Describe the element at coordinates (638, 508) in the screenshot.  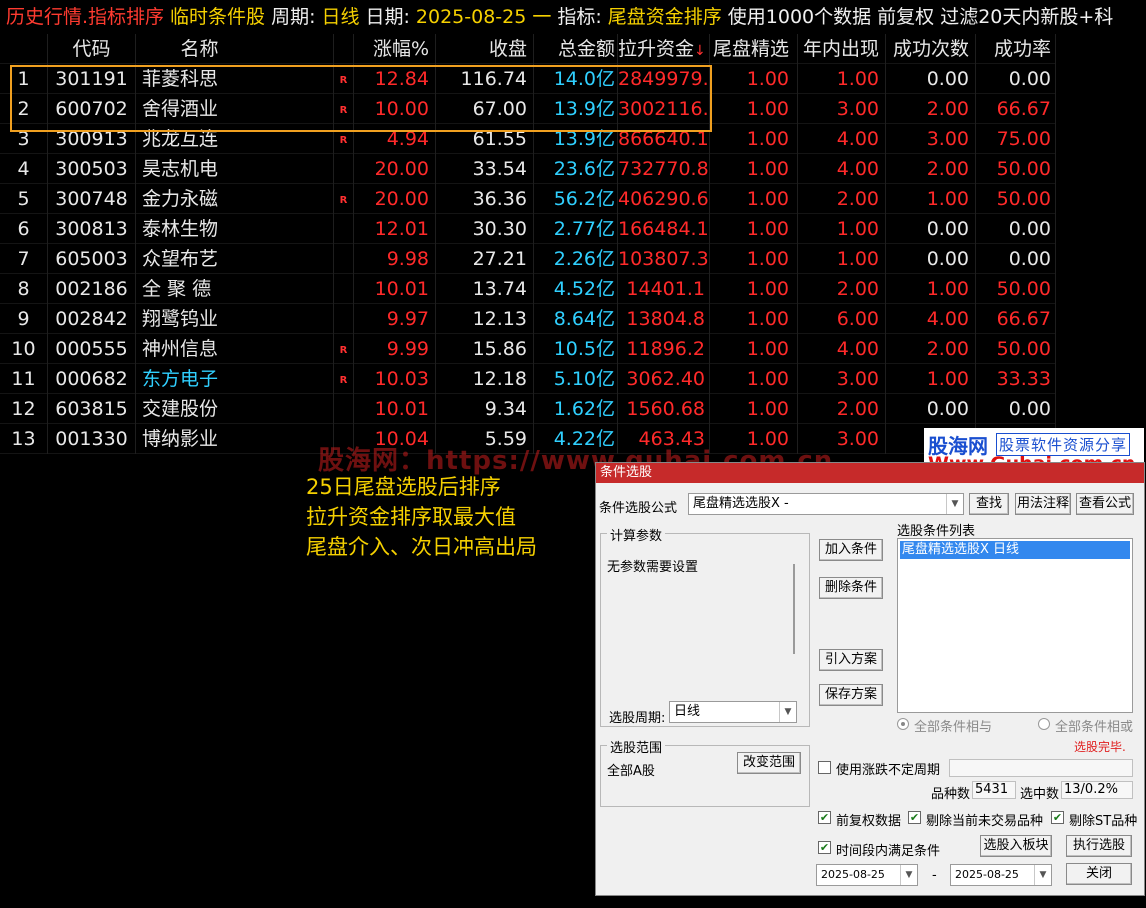
I see `formula-label: 条件选股公式` at that location.